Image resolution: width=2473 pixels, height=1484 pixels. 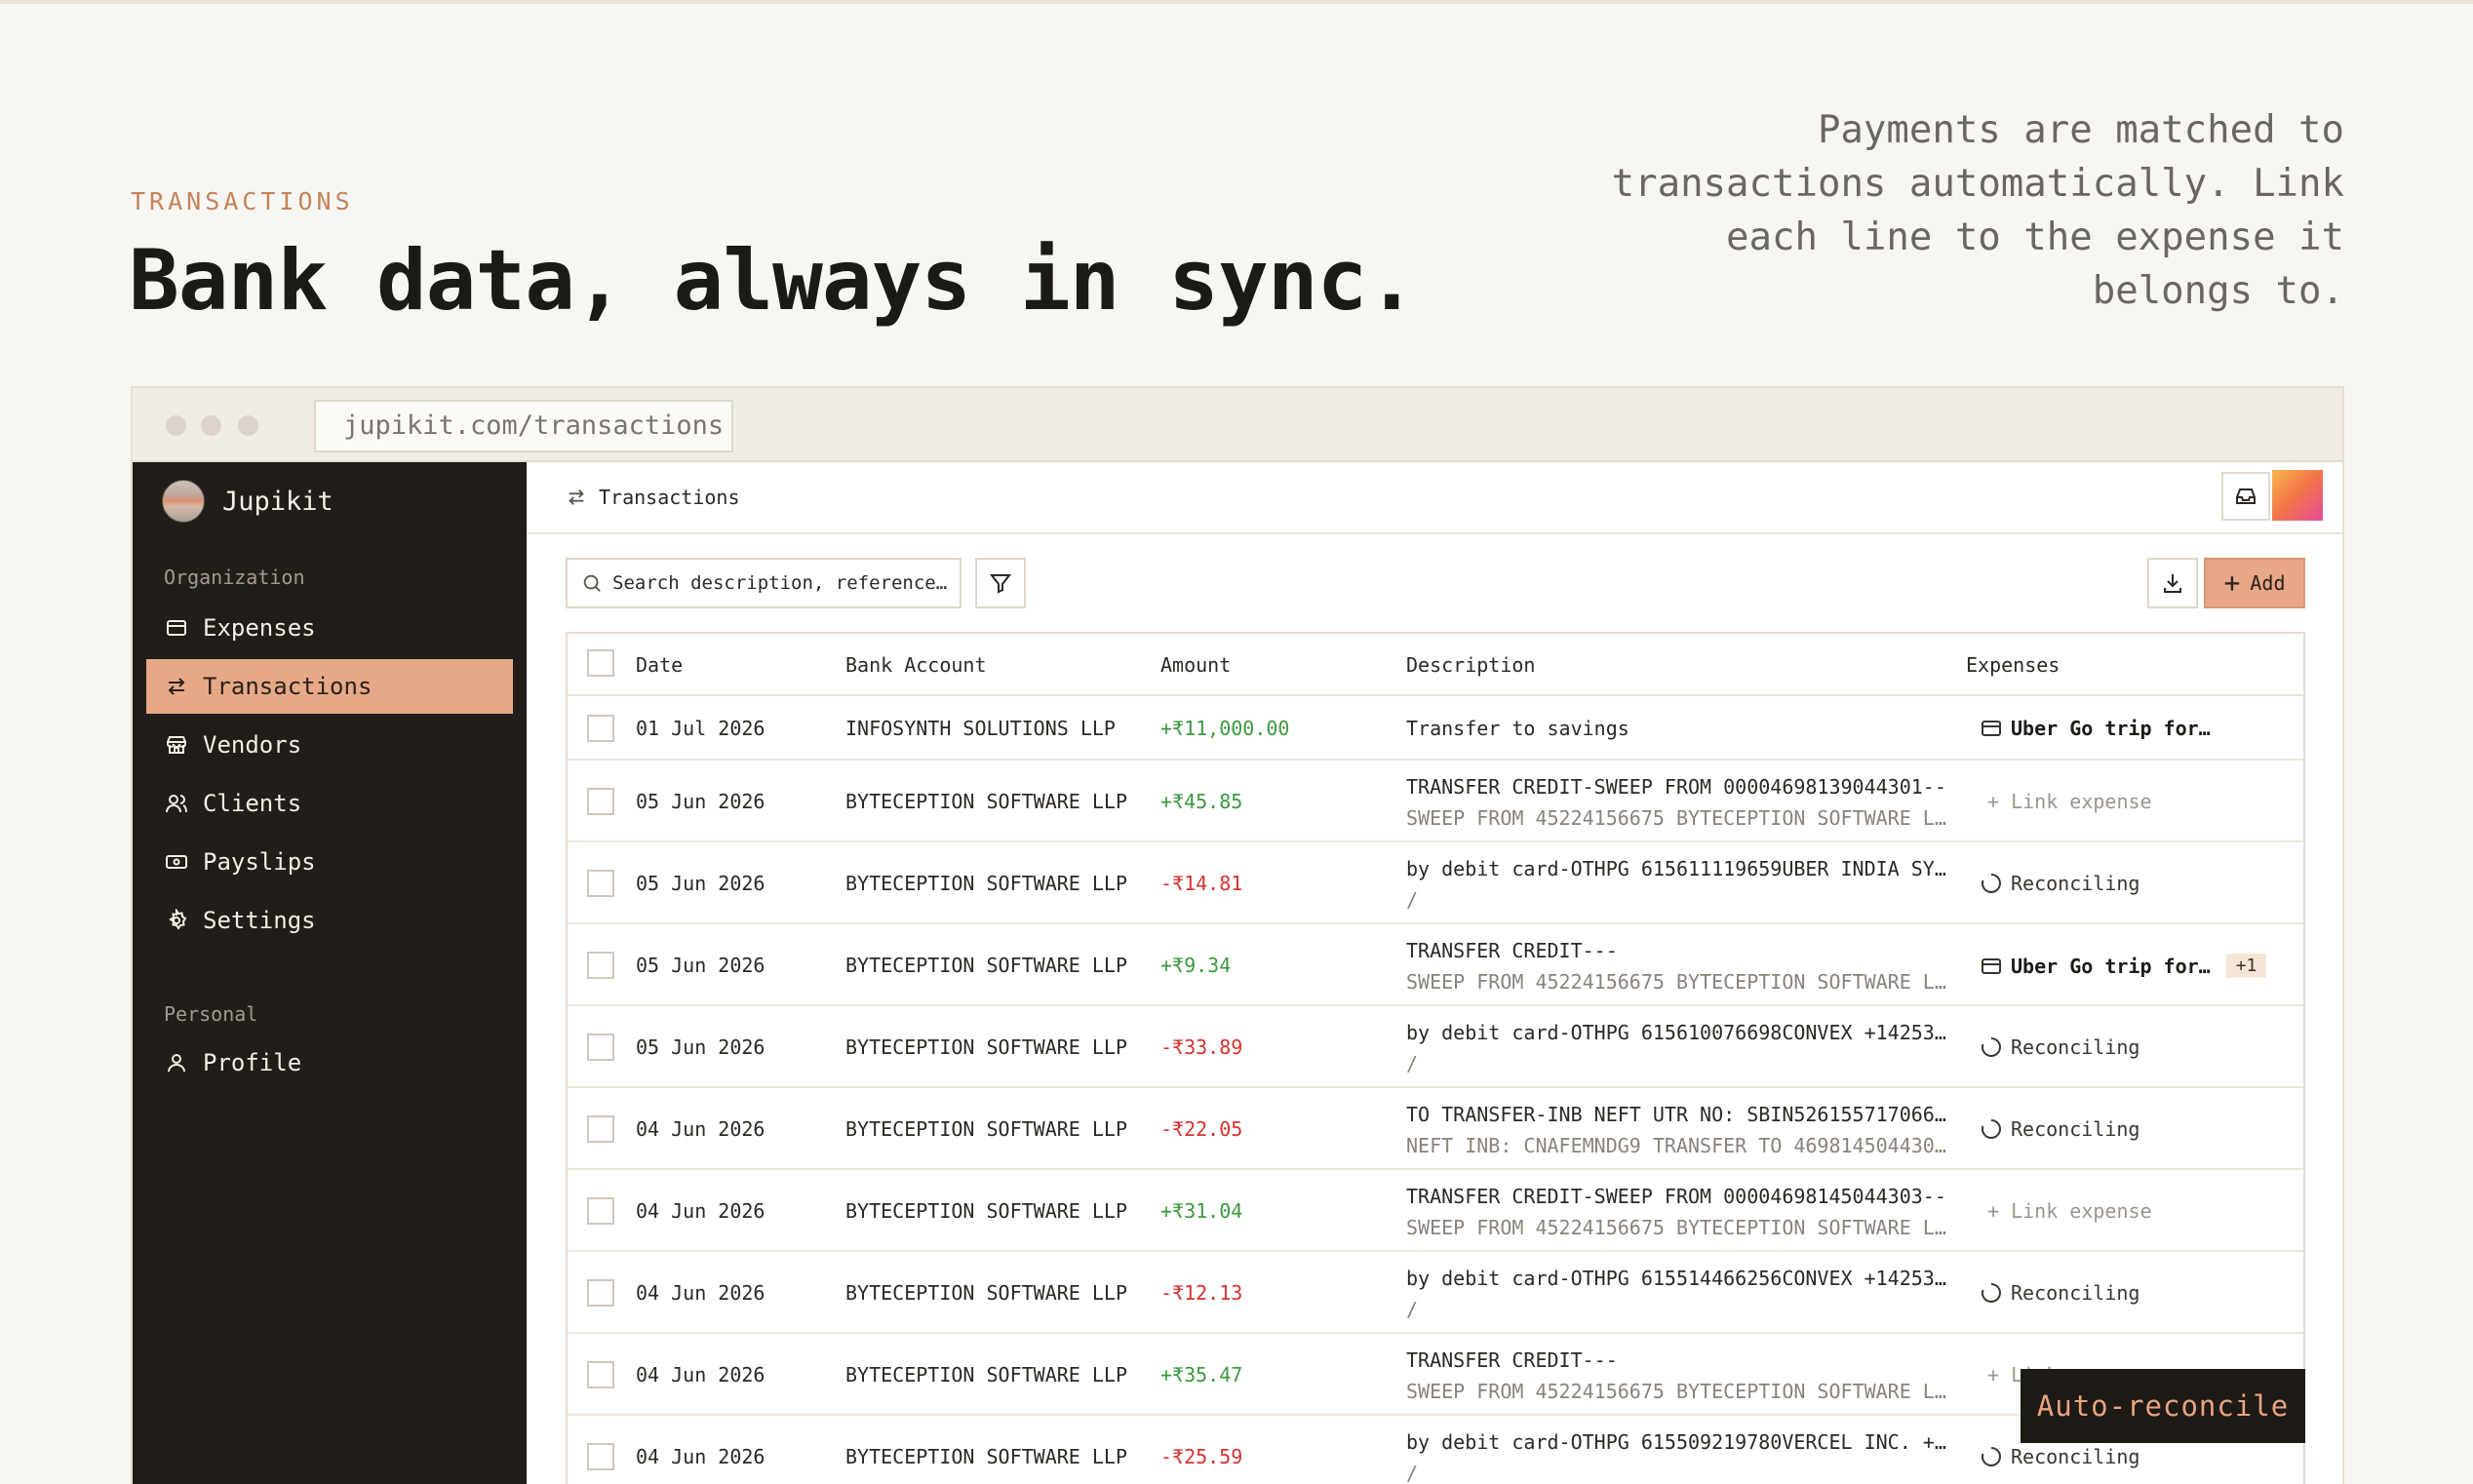 I want to click on more-expenses-badge: +1, so click(x=2246, y=966).